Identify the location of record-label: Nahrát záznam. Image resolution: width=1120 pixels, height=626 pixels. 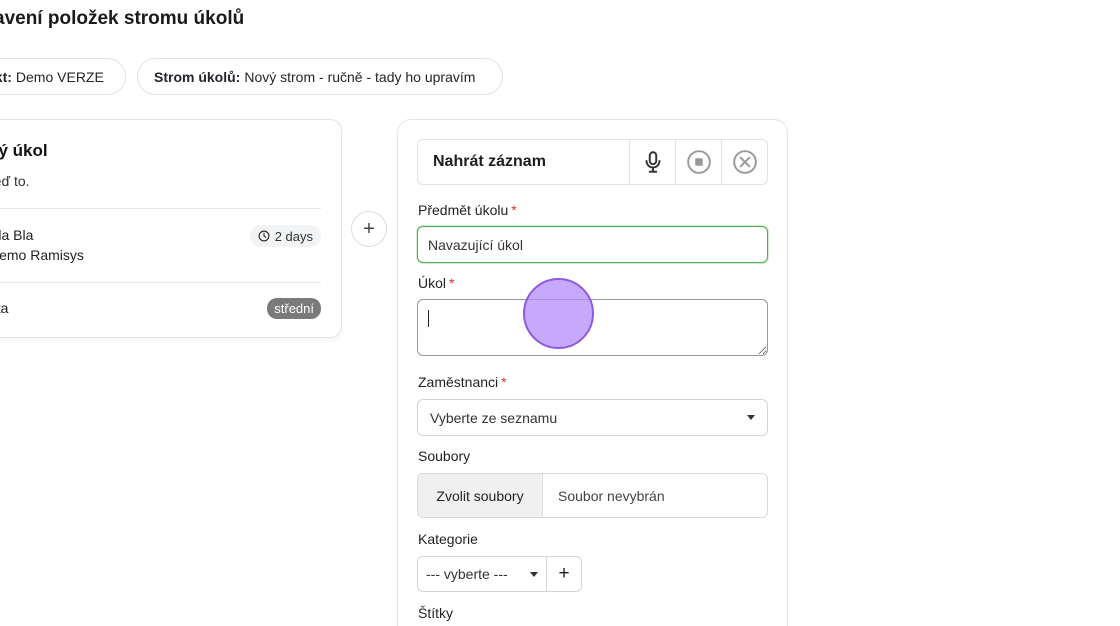
(489, 161).